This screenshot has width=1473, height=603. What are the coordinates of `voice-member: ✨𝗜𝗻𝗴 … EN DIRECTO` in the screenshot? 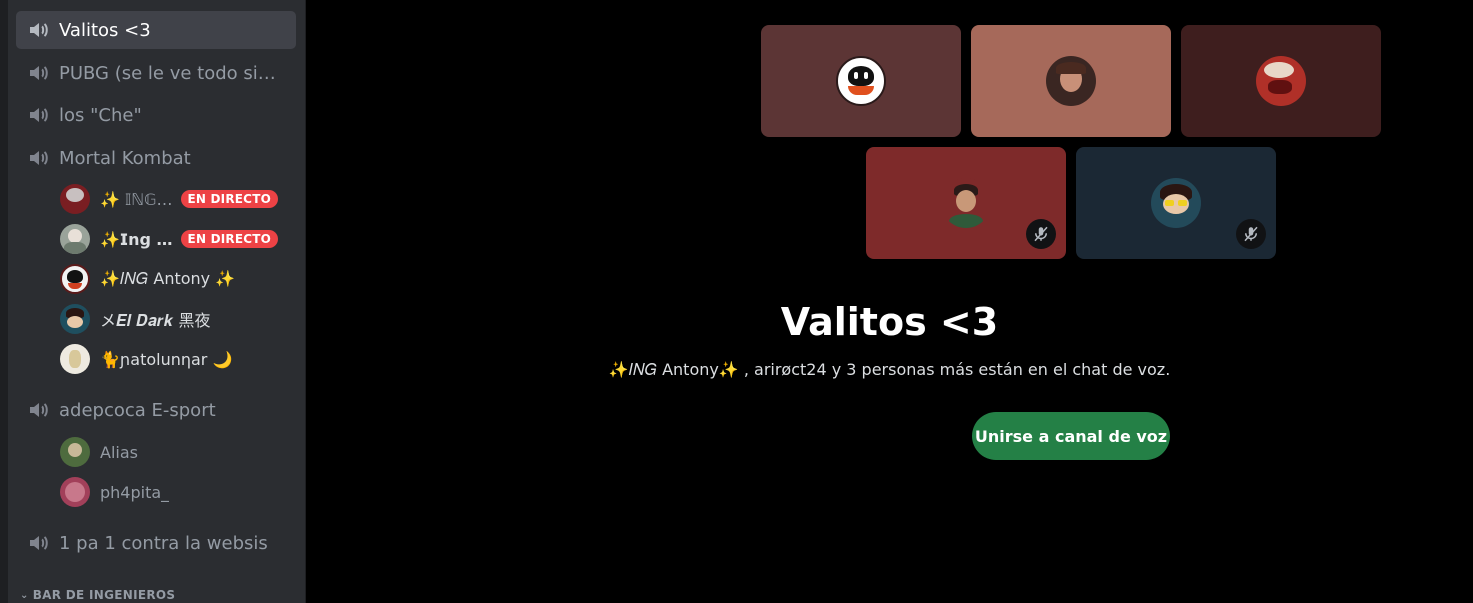 It's located at (178, 239).